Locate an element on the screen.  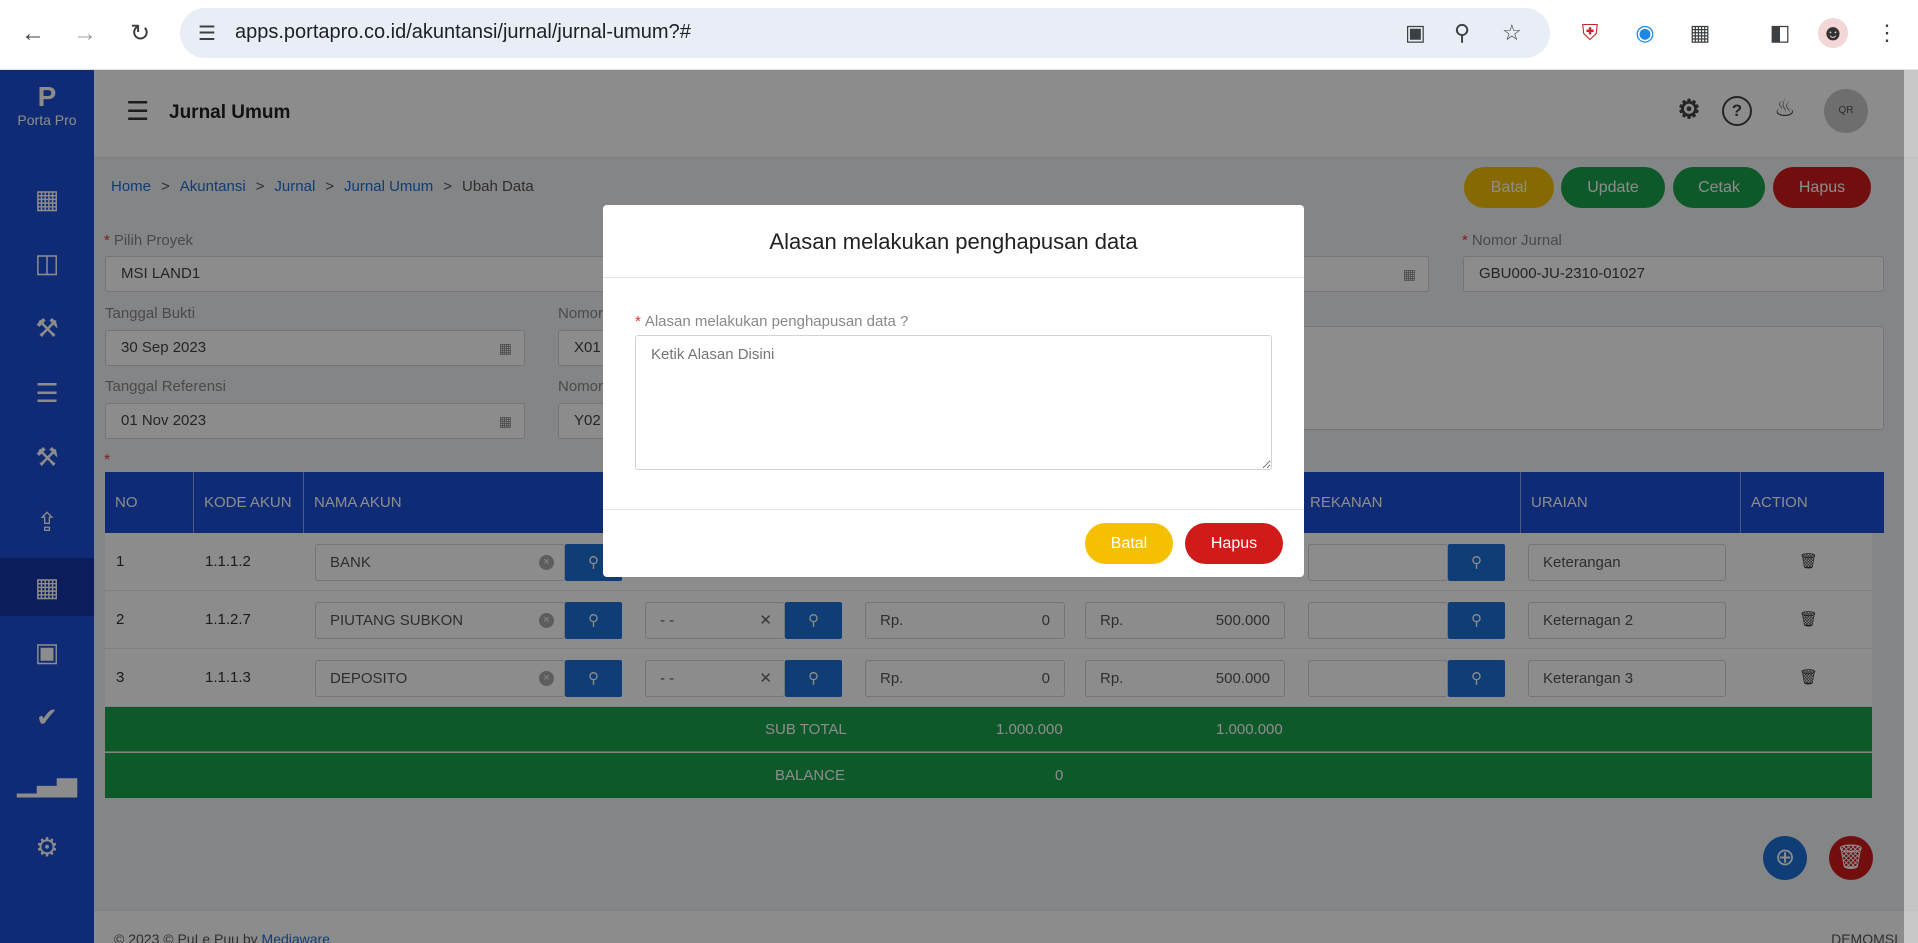
profile-icon: ☻ is located at coordinates (1833, 33).